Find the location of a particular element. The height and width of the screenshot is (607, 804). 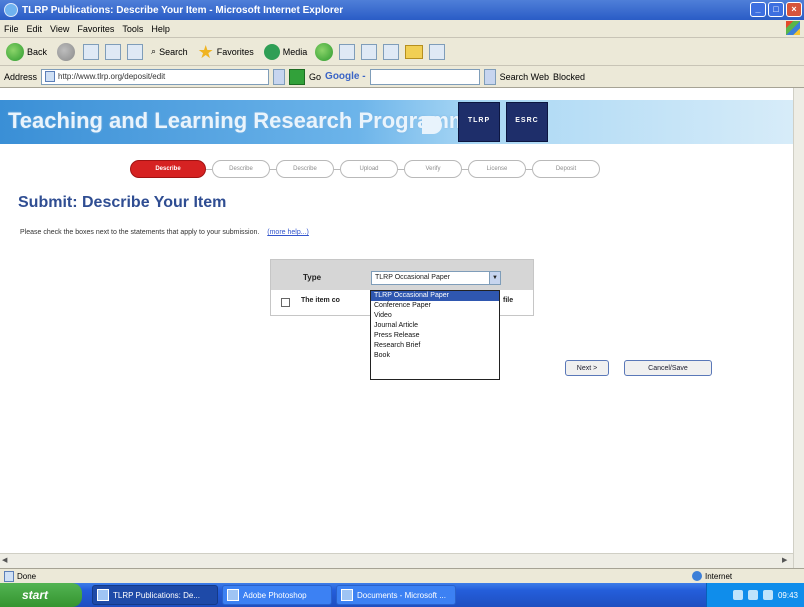

messenger-icon is located at coordinates (437, 51).